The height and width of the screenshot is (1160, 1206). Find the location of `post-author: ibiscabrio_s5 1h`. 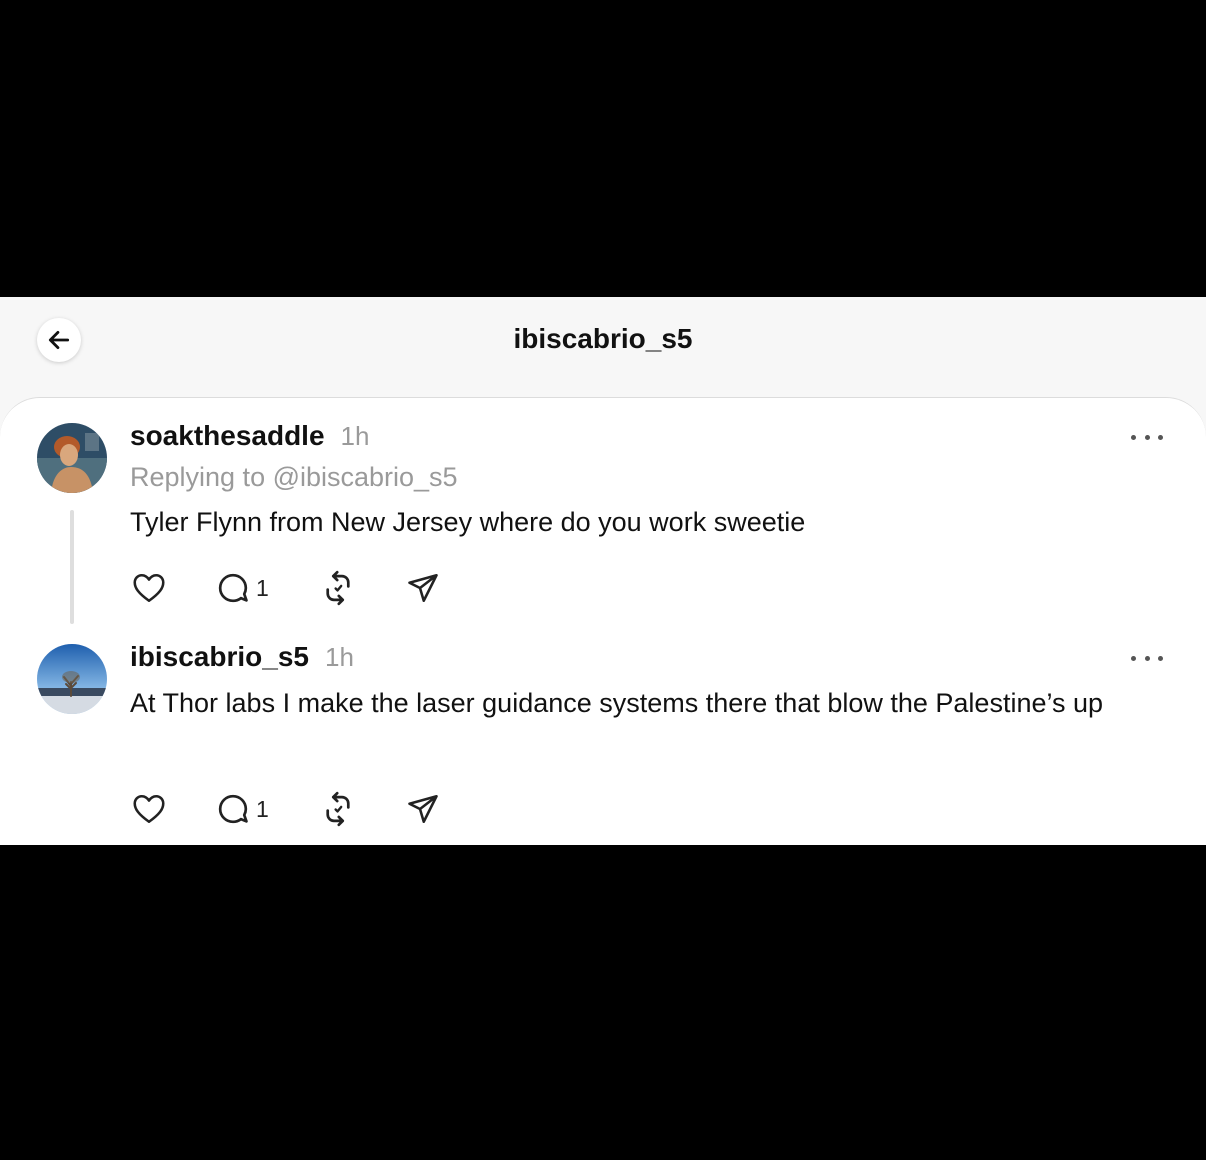

post-author: ibiscabrio_s5 1h is located at coordinates (242, 657).